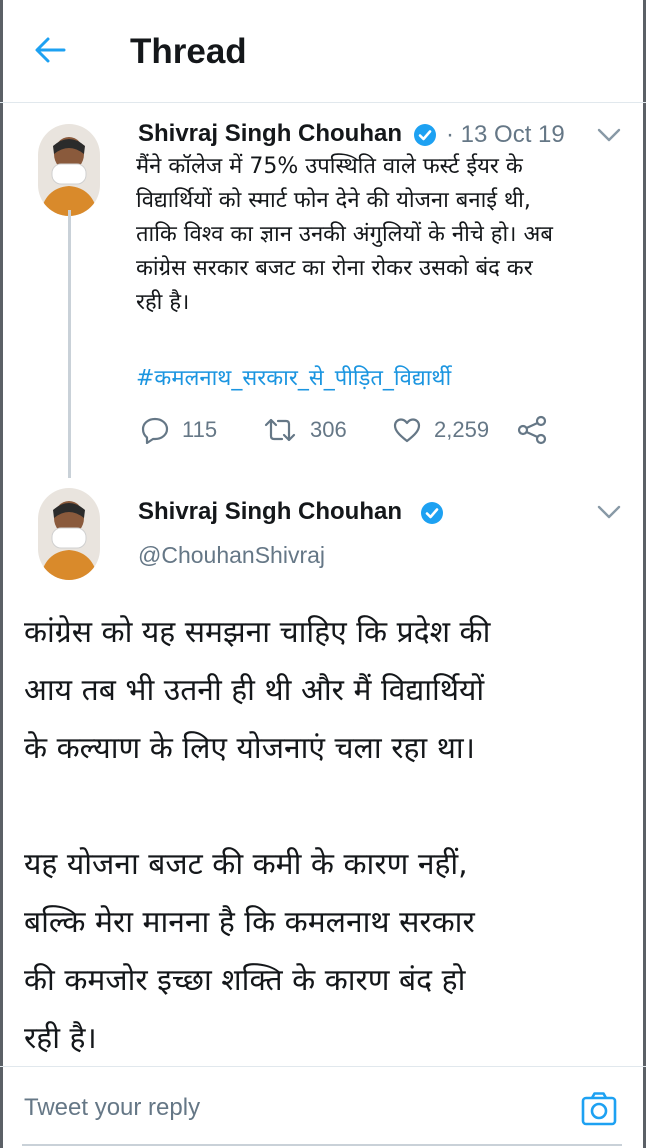 The width and height of the screenshot is (646, 1148). What do you see at coordinates (178, 430) in the screenshot?
I see `reply-action: 115` at bounding box center [178, 430].